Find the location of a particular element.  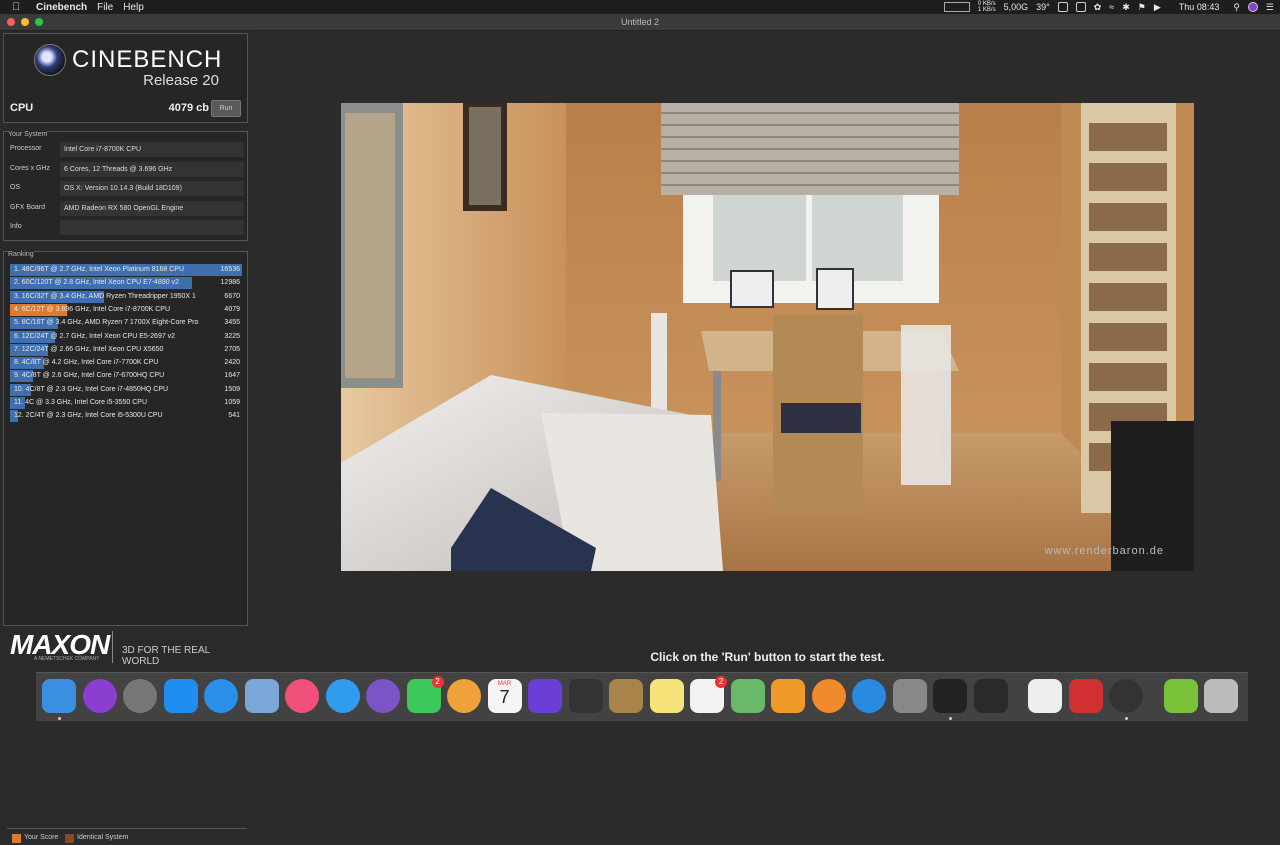

home-icon is located at coordinates (788, 696).